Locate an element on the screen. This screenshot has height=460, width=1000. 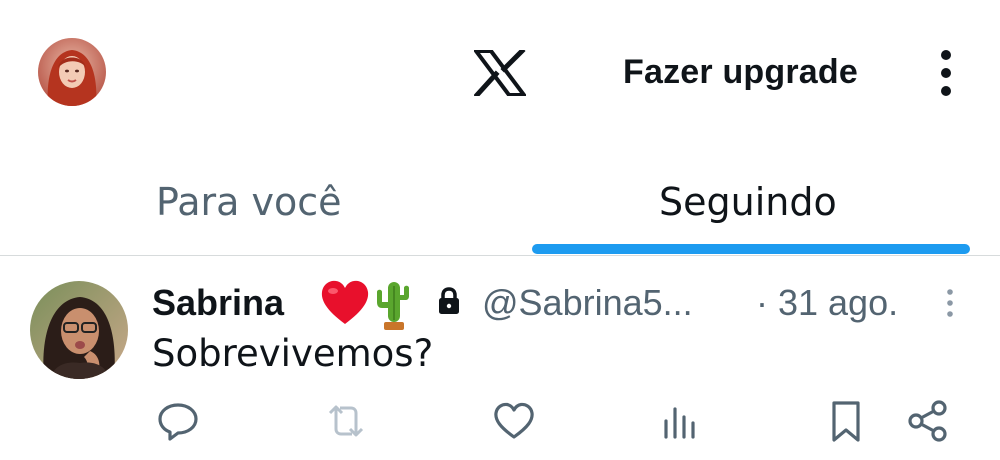
bookmark-icon is located at coordinates (846, 421).